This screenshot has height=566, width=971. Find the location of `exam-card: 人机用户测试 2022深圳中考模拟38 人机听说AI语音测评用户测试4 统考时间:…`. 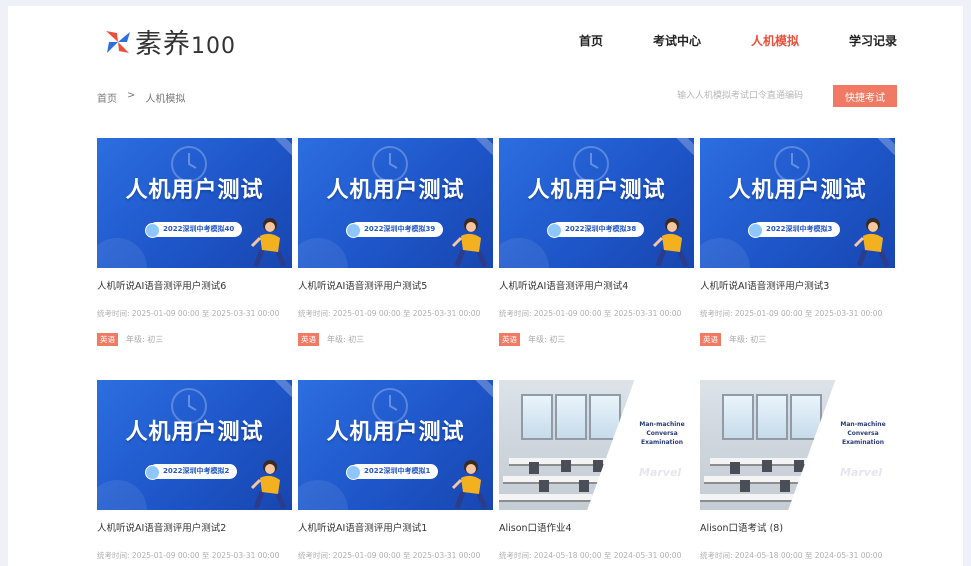

exam-card: 人机用户测试 2022深圳中考模拟38 人机听说AI语音测评用户测试4 统考时间:… is located at coordinates (596, 242).